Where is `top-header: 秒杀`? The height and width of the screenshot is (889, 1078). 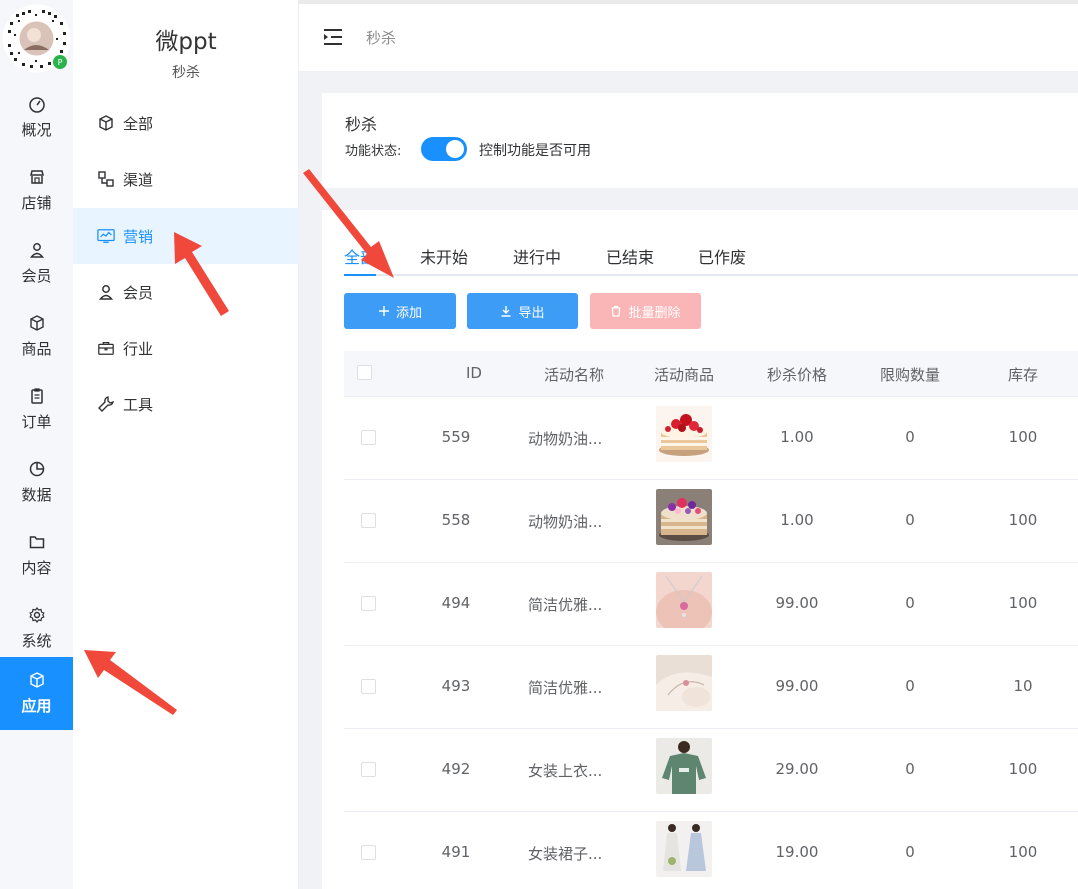
top-header: 秒杀 is located at coordinates (688, 36).